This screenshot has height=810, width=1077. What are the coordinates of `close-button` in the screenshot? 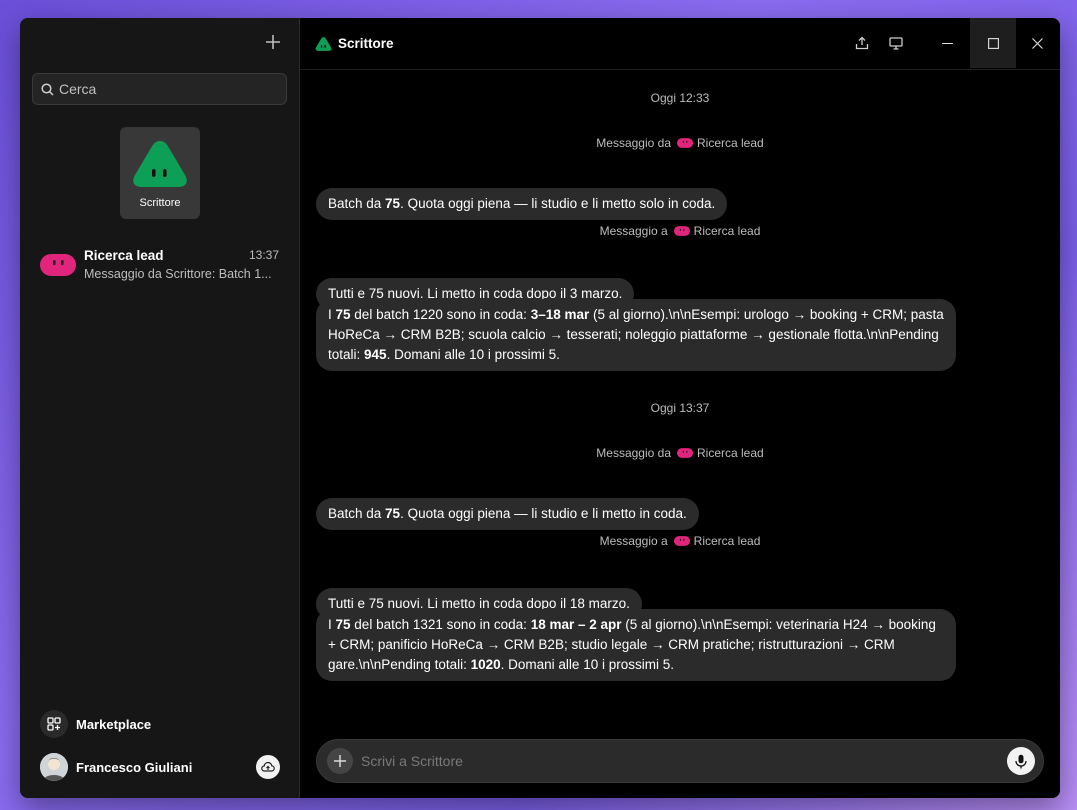 It's located at (1037, 43).